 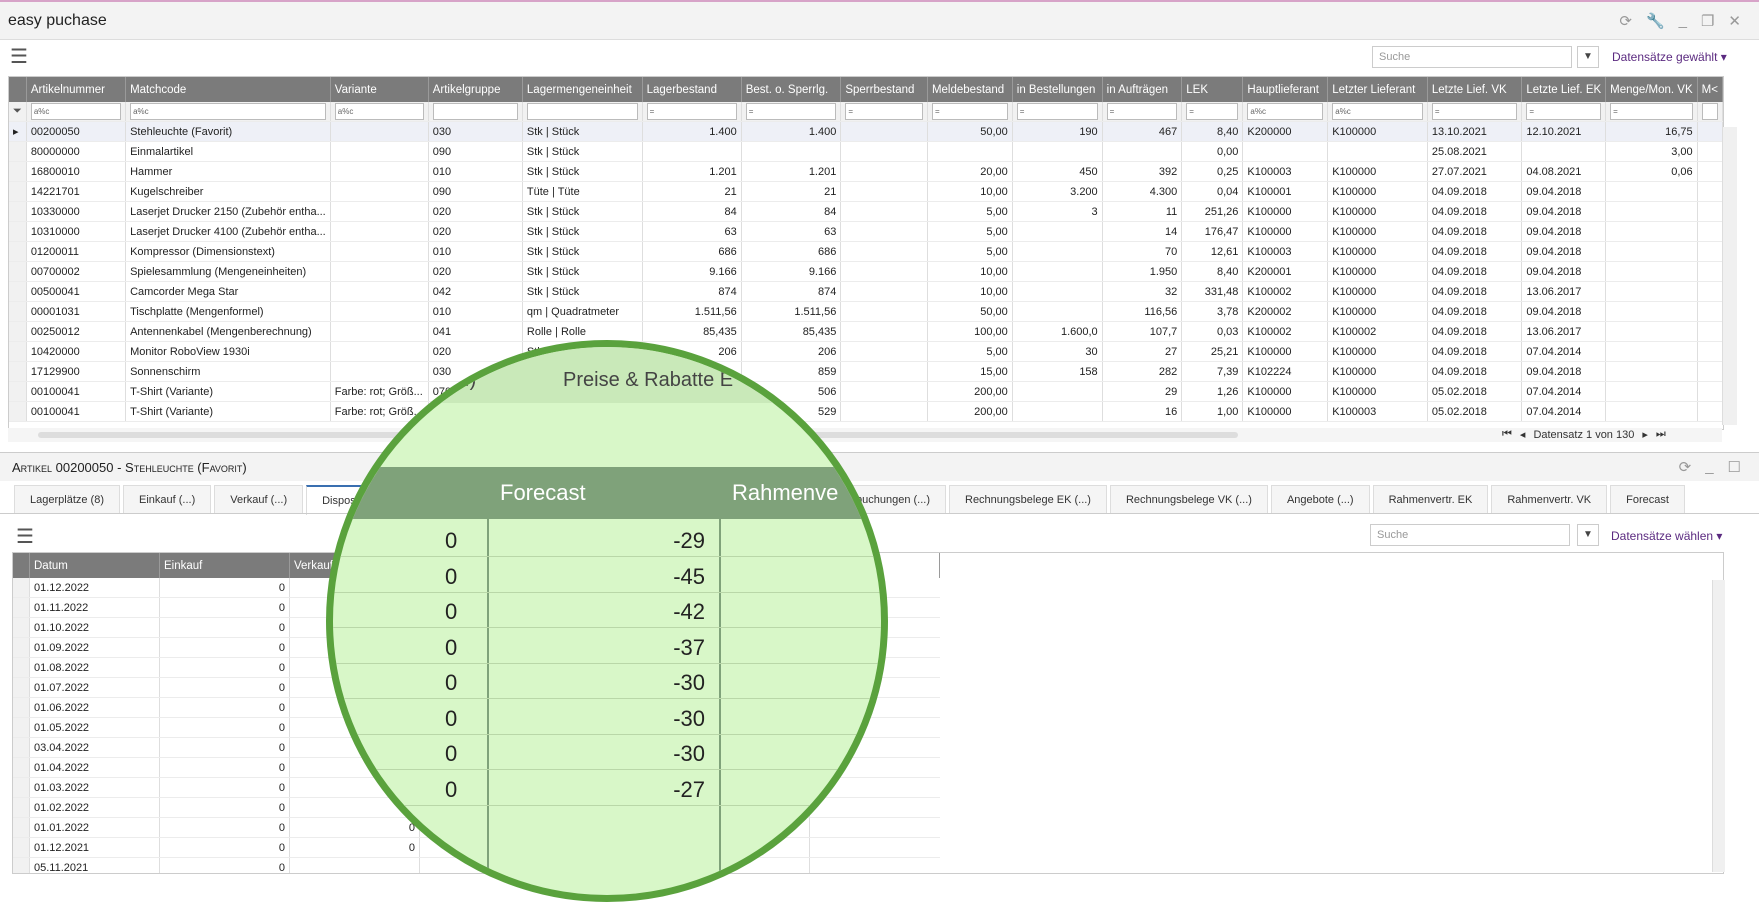 What do you see at coordinates (1655, 21) in the screenshot?
I see `wrench-icon: 🔧` at bounding box center [1655, 21].